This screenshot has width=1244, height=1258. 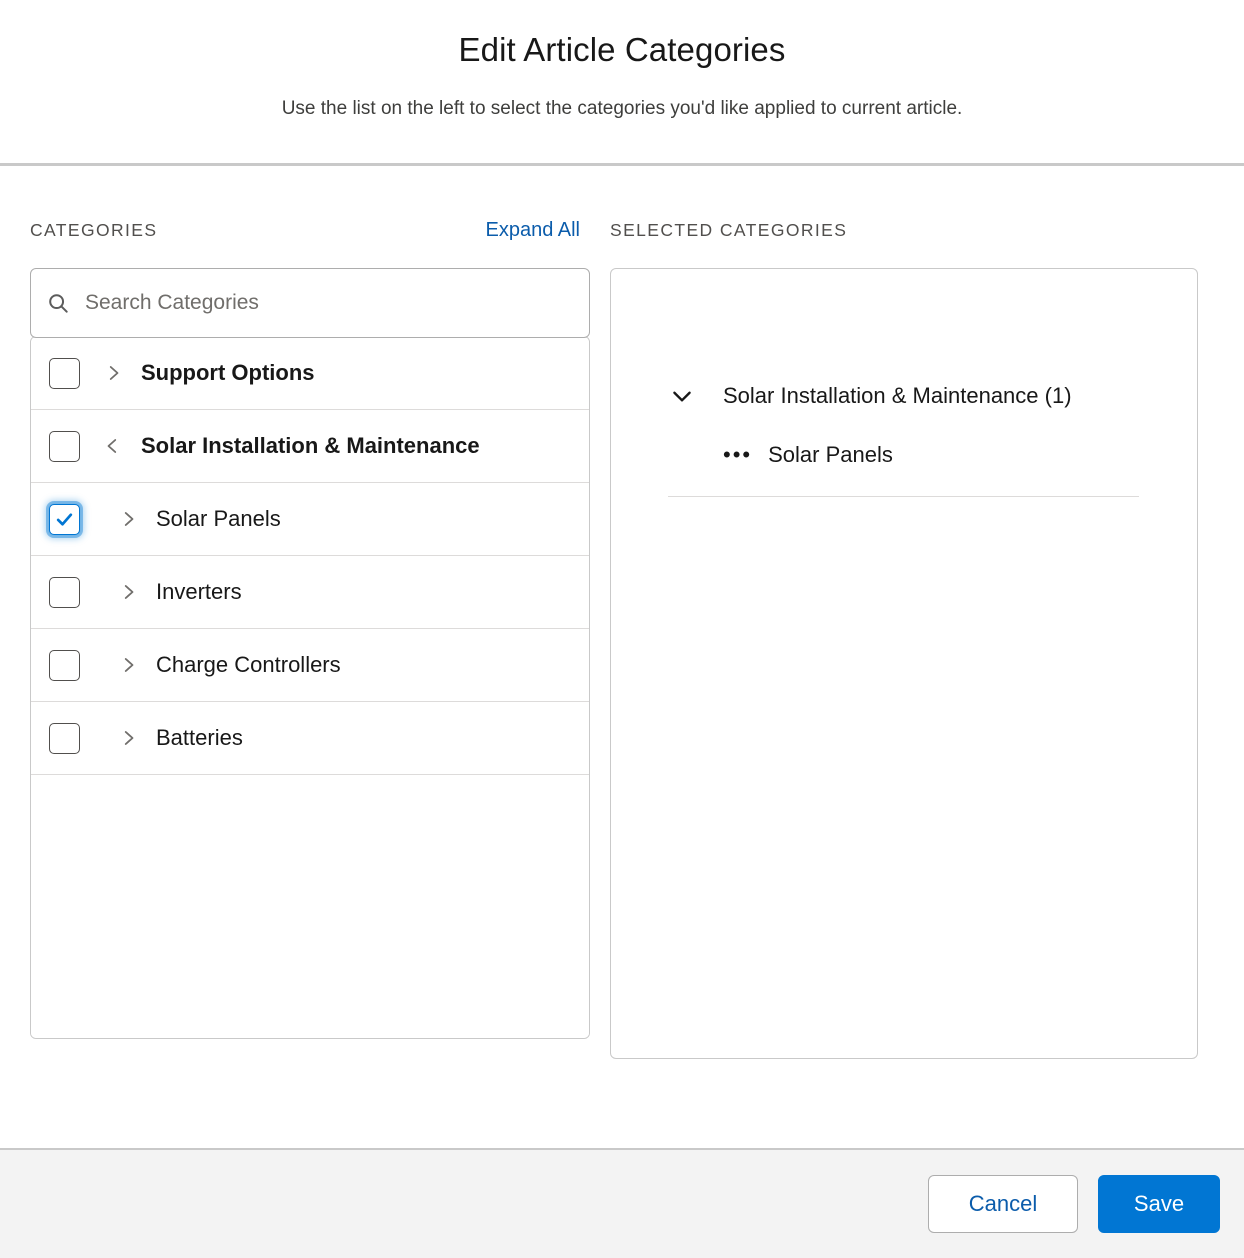 What do you see at coordinates (537, 230) in the screenshot?
I see `expand-all-link: Expand All` at bounding box center [537, 230].